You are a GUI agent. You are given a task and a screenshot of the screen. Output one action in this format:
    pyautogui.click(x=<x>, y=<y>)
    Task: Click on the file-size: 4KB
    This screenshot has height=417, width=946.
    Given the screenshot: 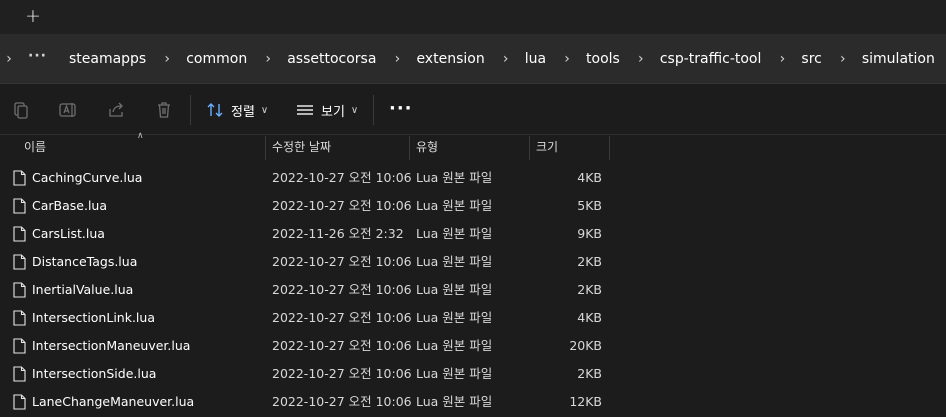 What is the action you would take?
    pyautogui.click(x=589, y=177)
    